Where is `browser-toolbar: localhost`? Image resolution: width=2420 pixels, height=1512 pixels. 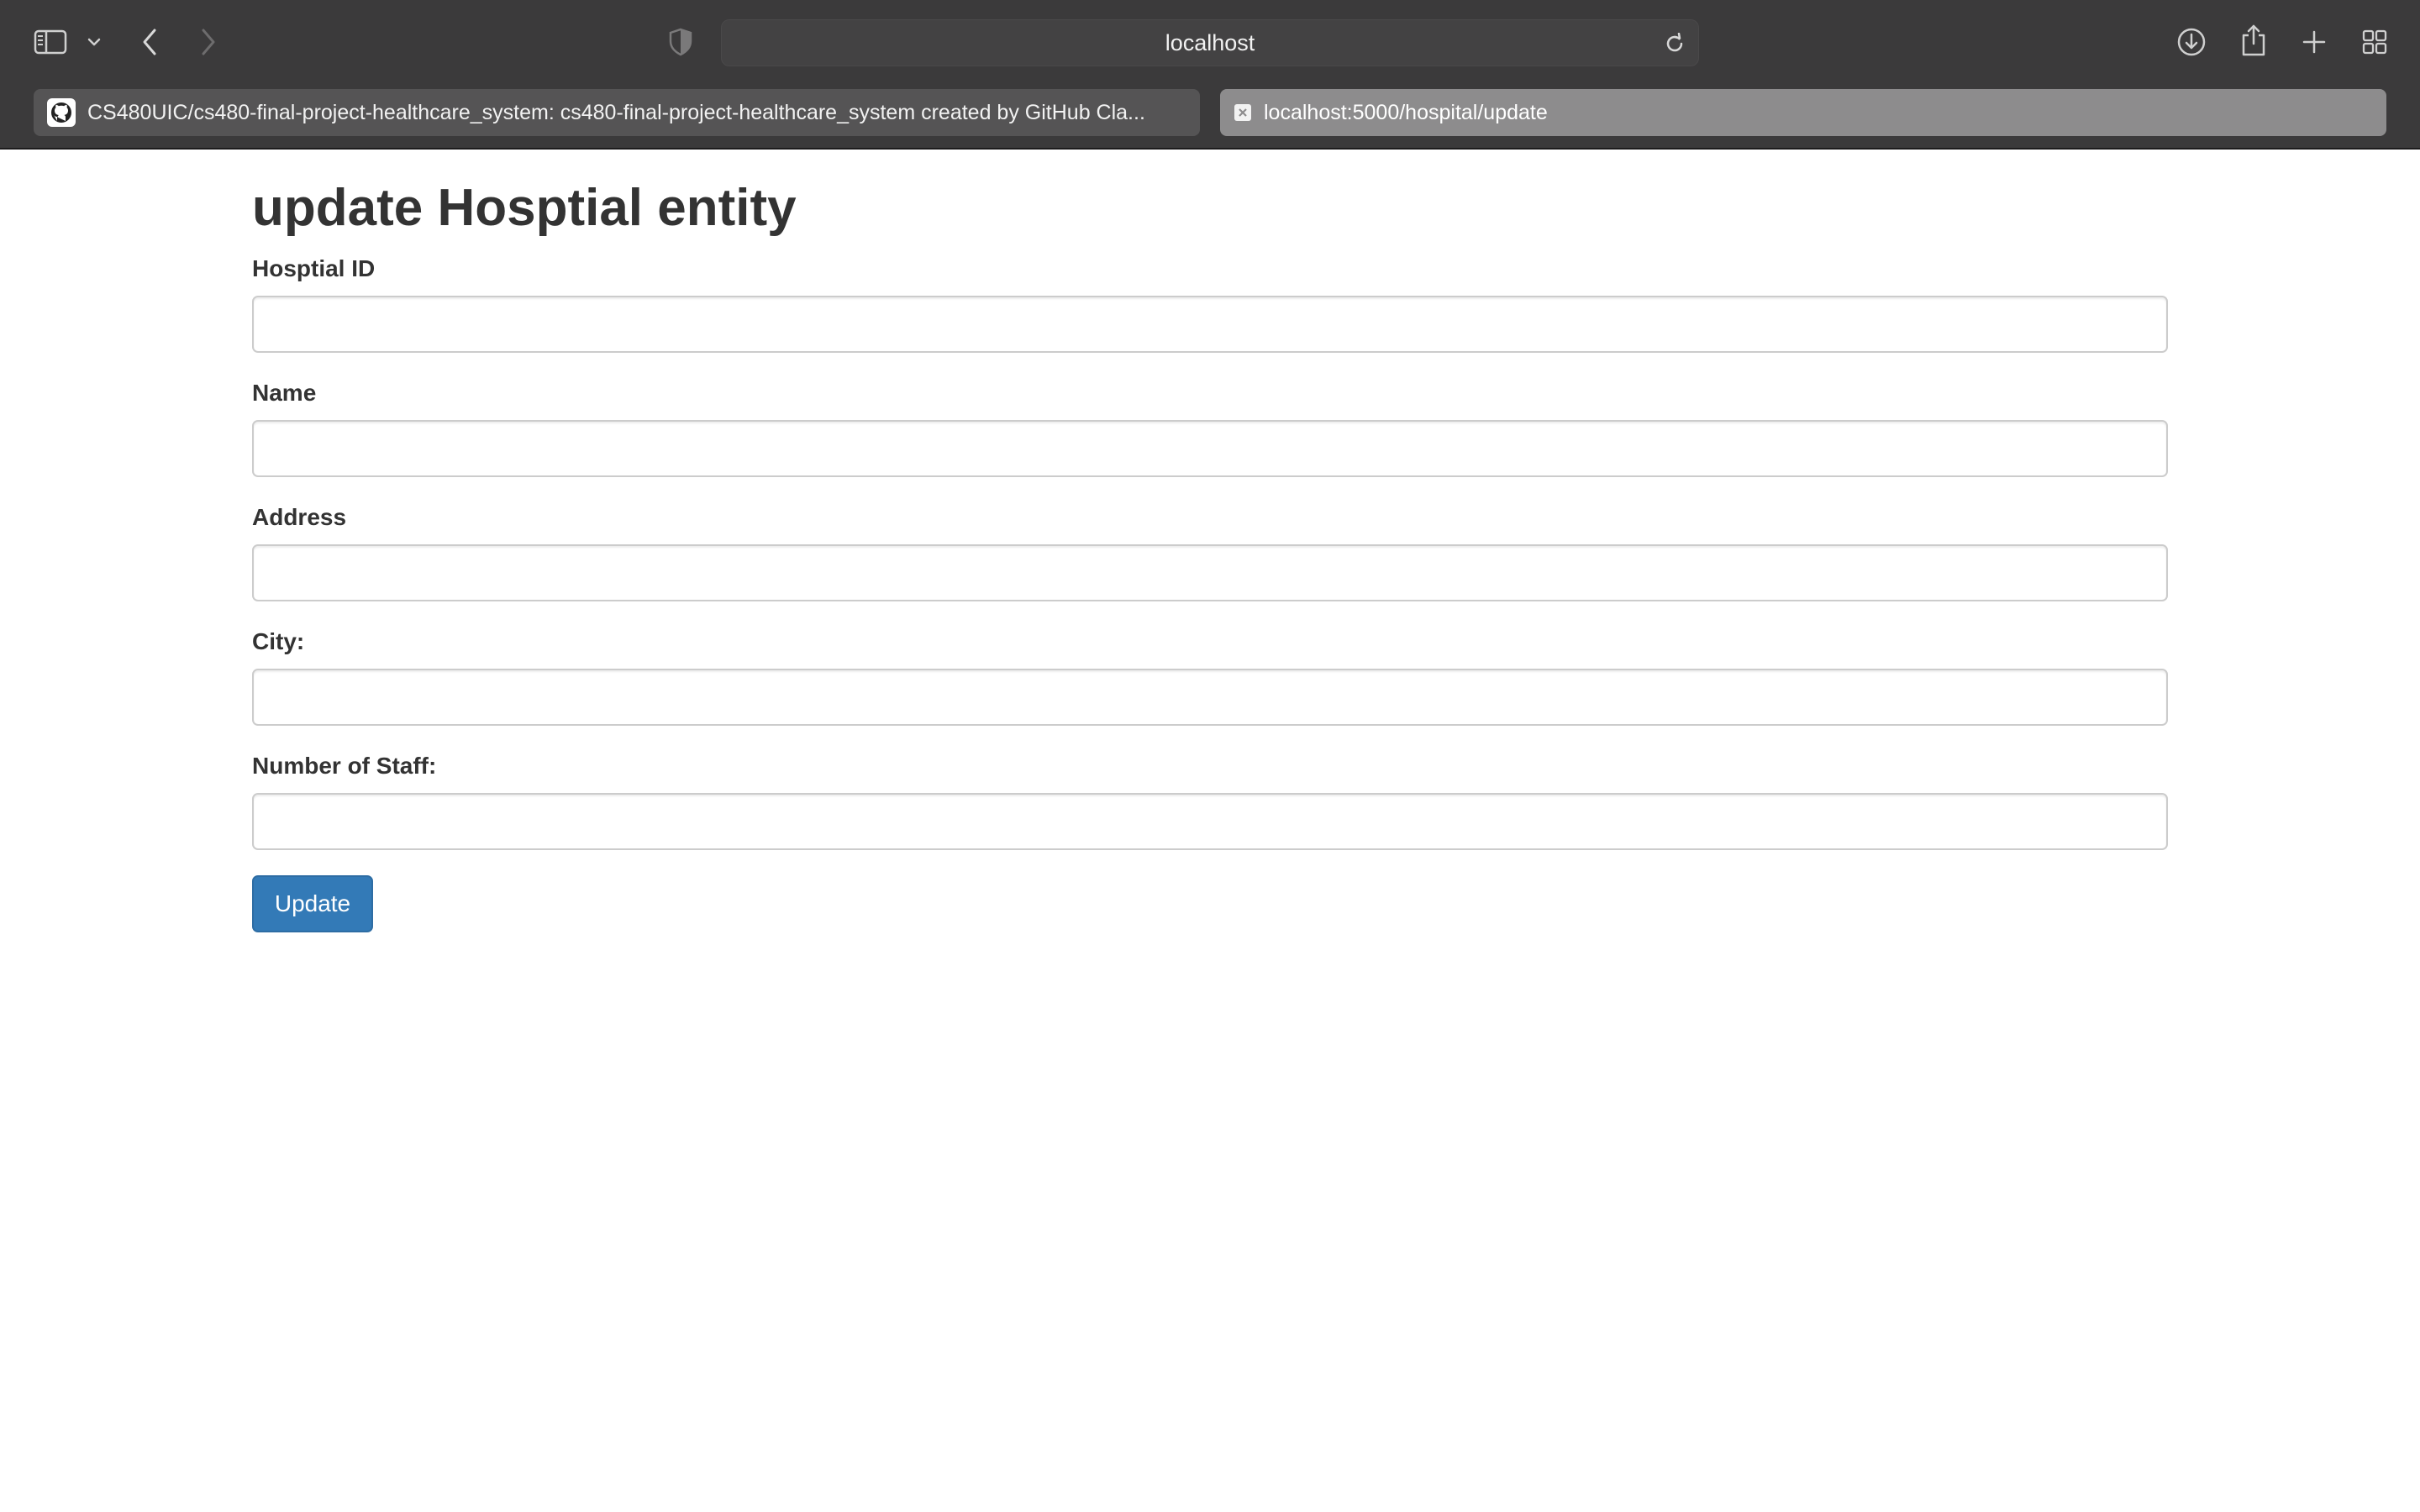
browser-toolbar: localhost is located at coordinates (1210, 43).